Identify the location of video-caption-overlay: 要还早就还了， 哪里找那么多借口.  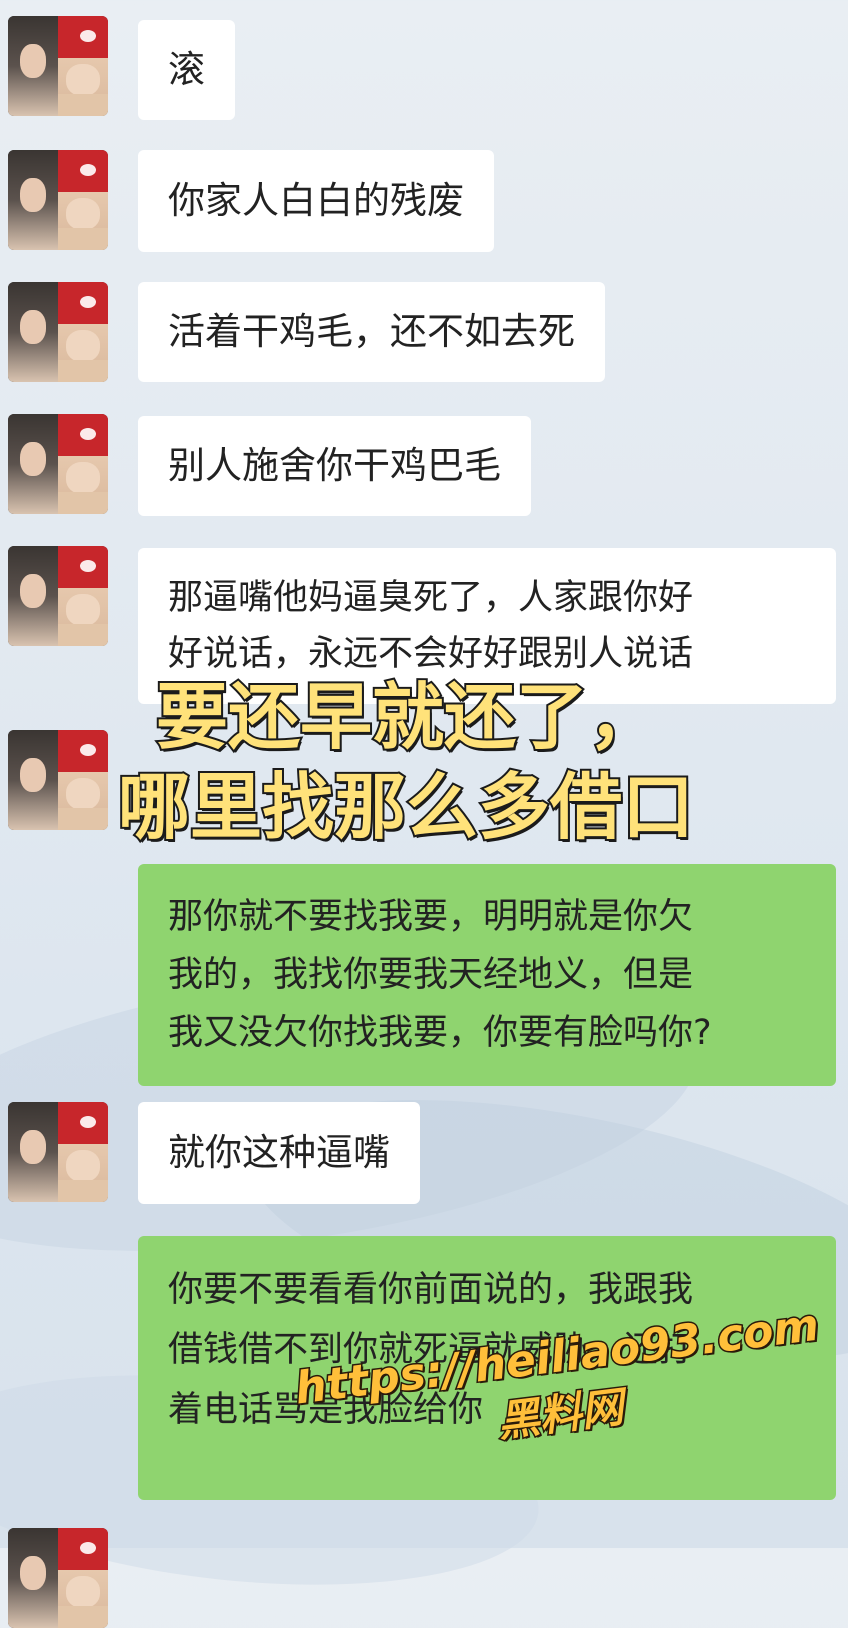
(437, 762).